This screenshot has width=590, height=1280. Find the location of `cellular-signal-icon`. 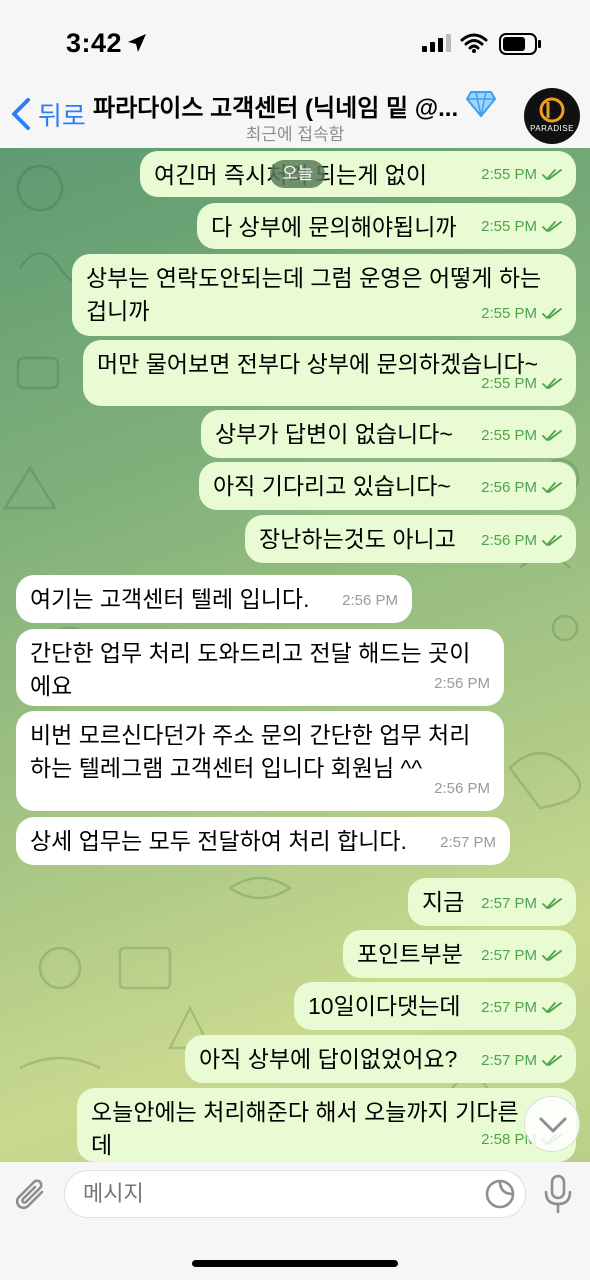

cellular-signal-icon is located at coordinates (436, 43).